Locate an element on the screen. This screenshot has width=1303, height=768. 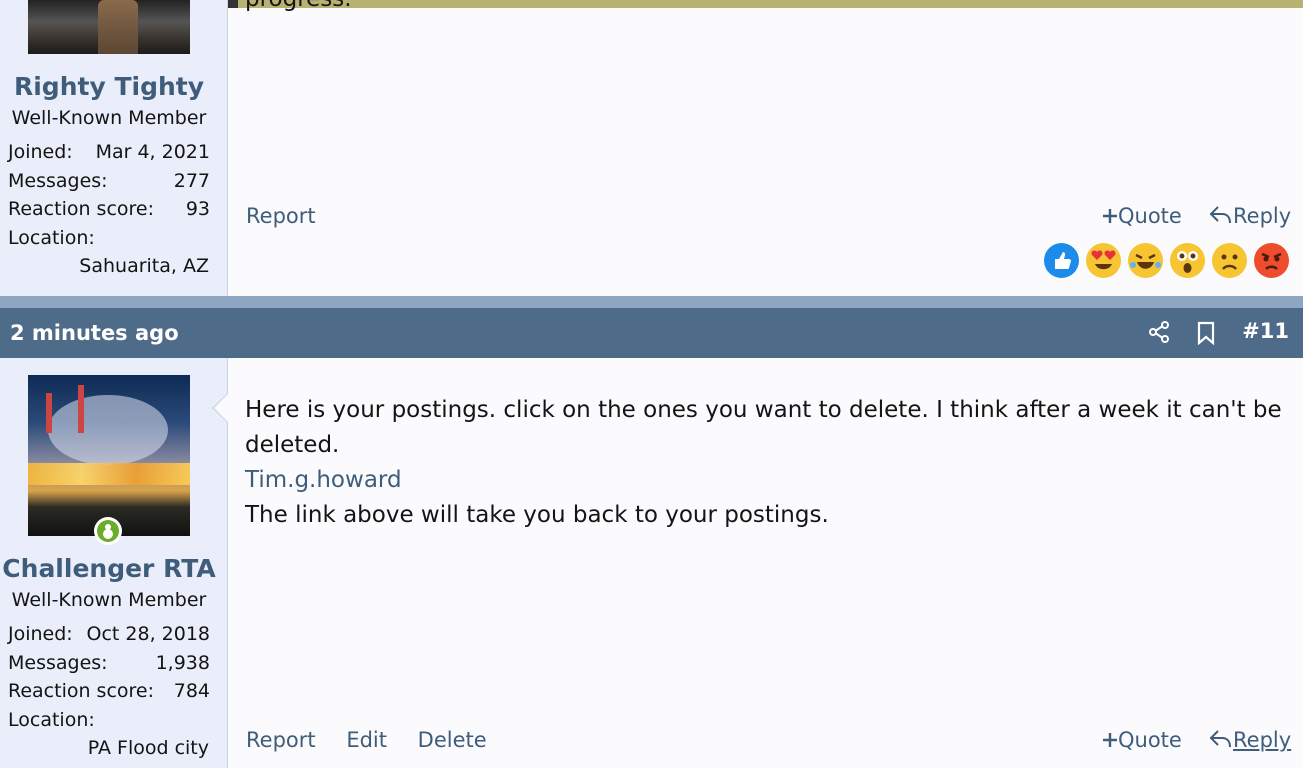
share-icon is located at coordinates (1159, 334).